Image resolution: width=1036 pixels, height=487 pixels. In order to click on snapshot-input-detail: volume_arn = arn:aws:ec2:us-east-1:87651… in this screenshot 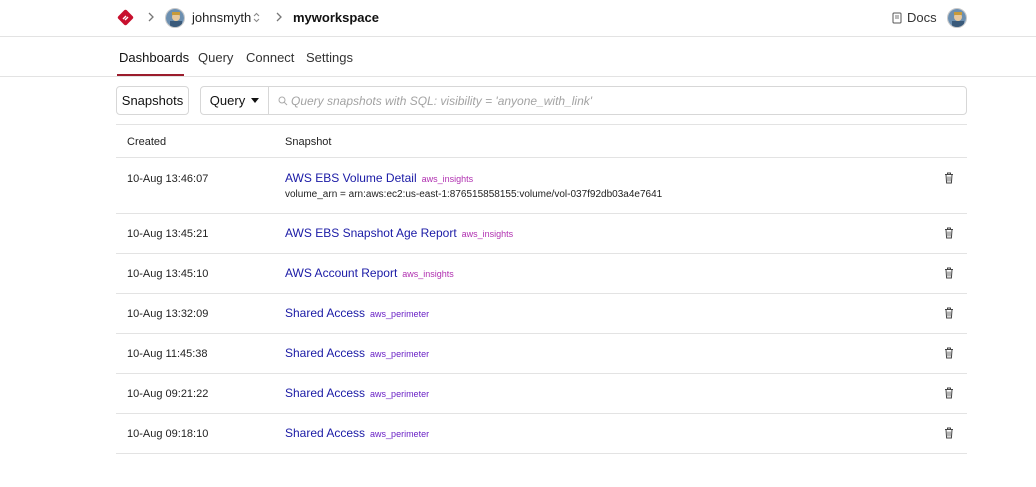, I will do `click(474, 194)`.